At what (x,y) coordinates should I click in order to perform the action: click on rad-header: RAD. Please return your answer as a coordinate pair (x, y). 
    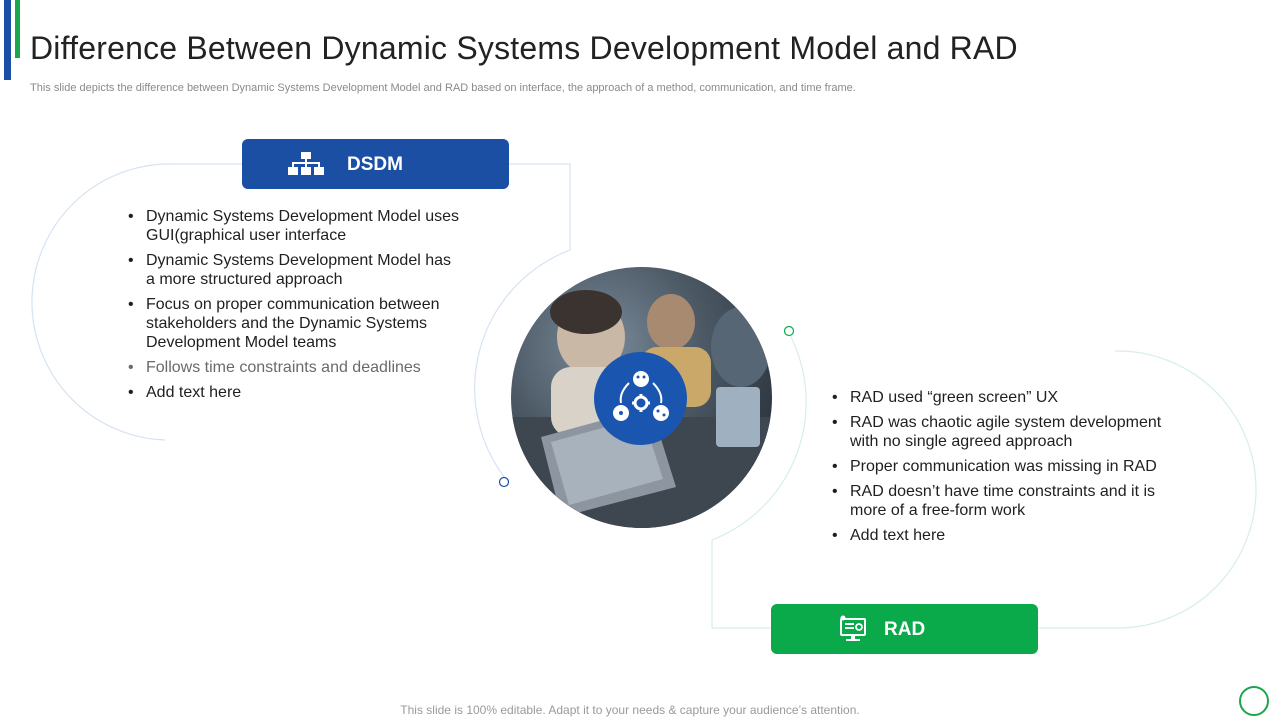
    Looking at the image, I should click on (904, 629).